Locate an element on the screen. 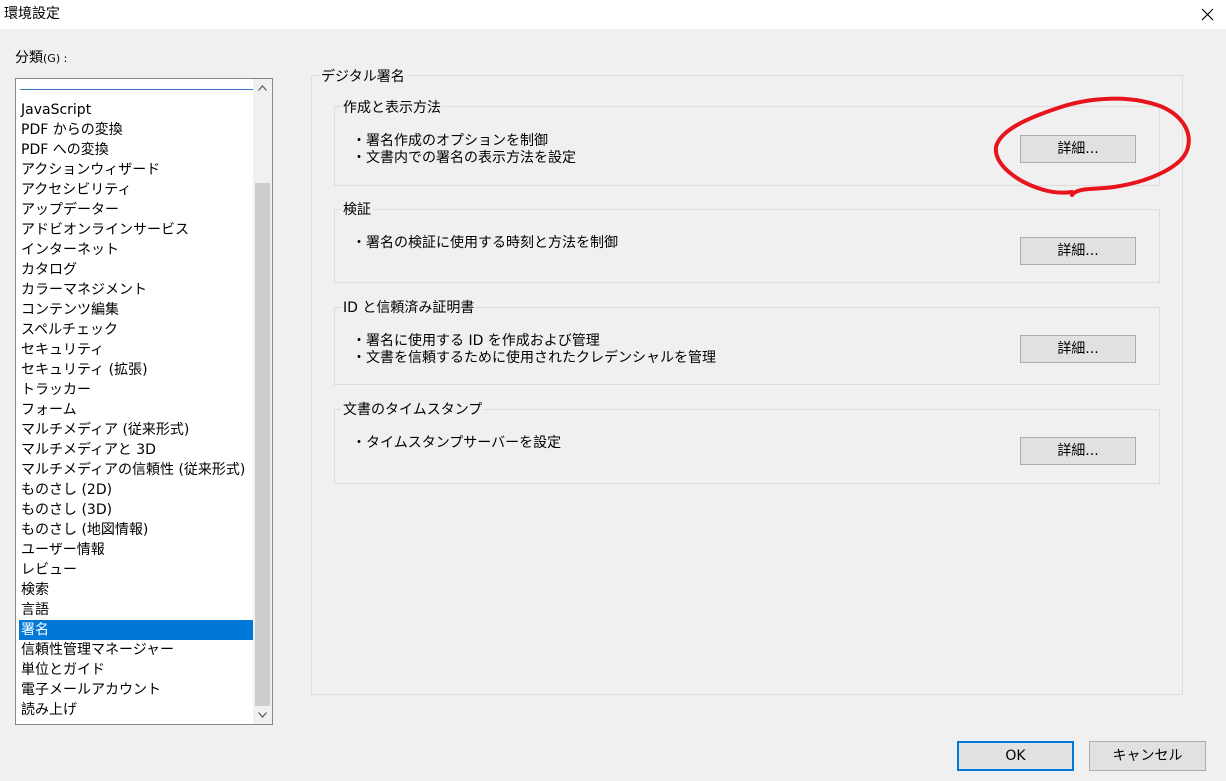 Image resolution: width=1226 pixels, height=781 pixels. panel-title: デジタル署名 is located at coordinates (363, 76).